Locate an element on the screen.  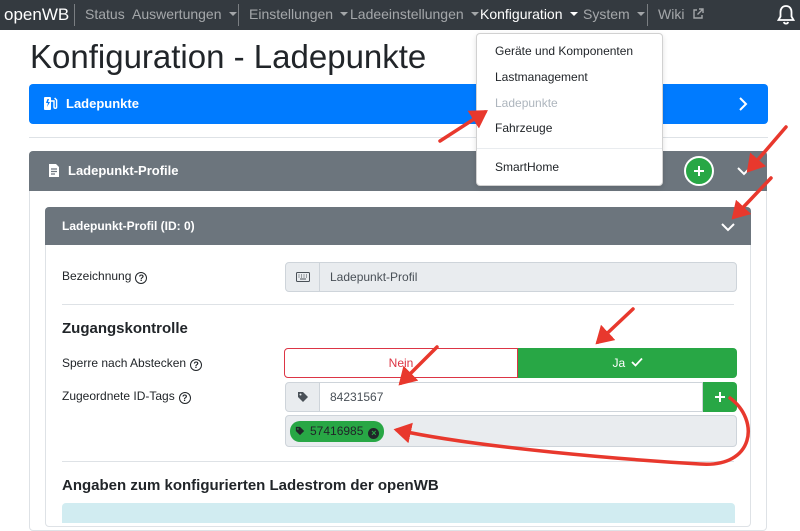
nav-system: System is located at coordinates (614, 15).